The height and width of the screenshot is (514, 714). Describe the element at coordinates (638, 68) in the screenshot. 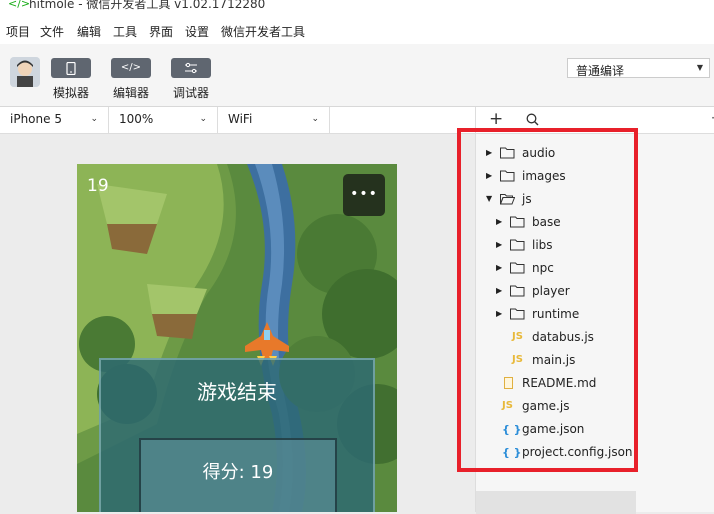

I see `compile-mode-select: 普通编译 ▼` at that location.